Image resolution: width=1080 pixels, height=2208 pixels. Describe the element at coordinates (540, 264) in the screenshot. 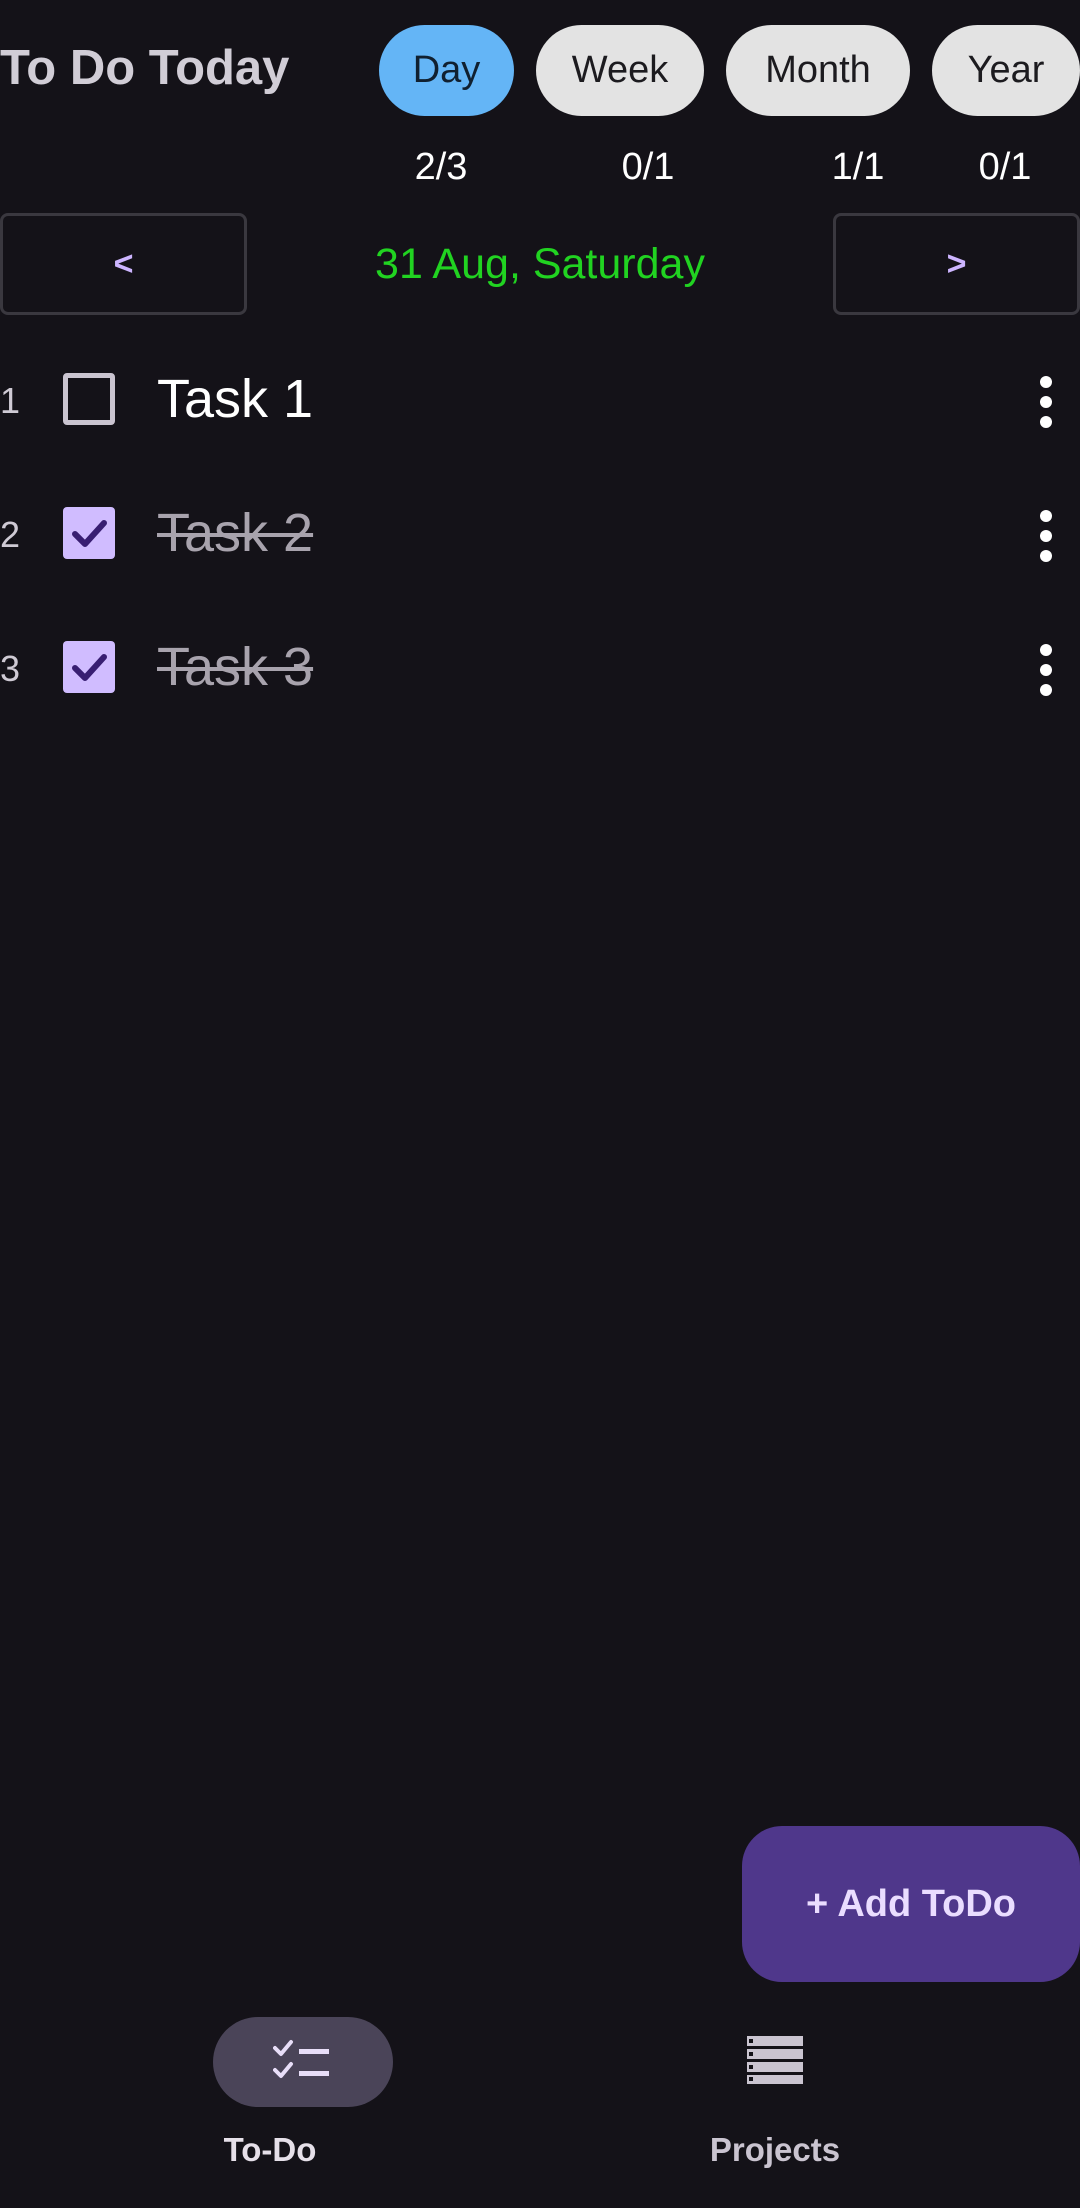

I see `current-date: 31 Aug, Saturday` at that location.